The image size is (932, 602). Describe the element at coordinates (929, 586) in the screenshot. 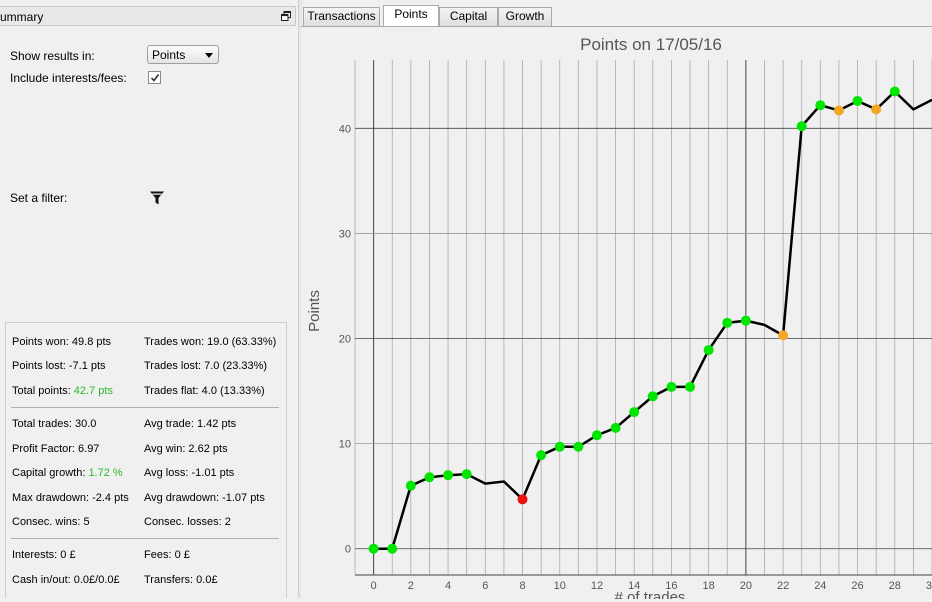

I see `x-tick-label: 30` at that location.